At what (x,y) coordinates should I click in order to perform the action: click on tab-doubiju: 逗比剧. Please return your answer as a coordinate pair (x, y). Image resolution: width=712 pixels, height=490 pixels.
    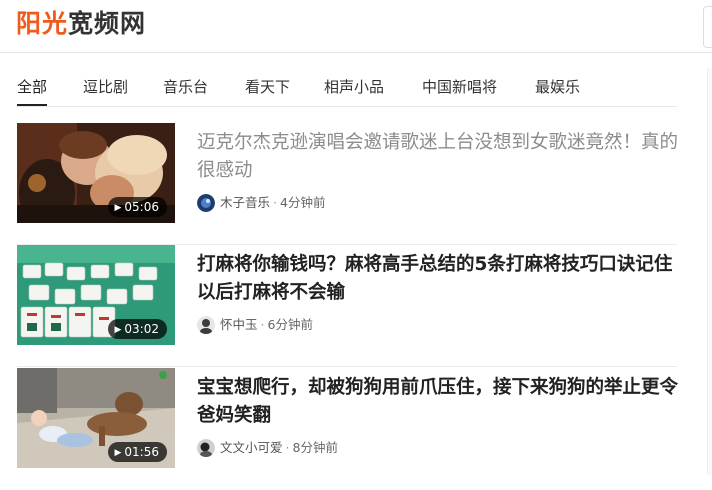
    Looking at the image, I should click on (105, 87).